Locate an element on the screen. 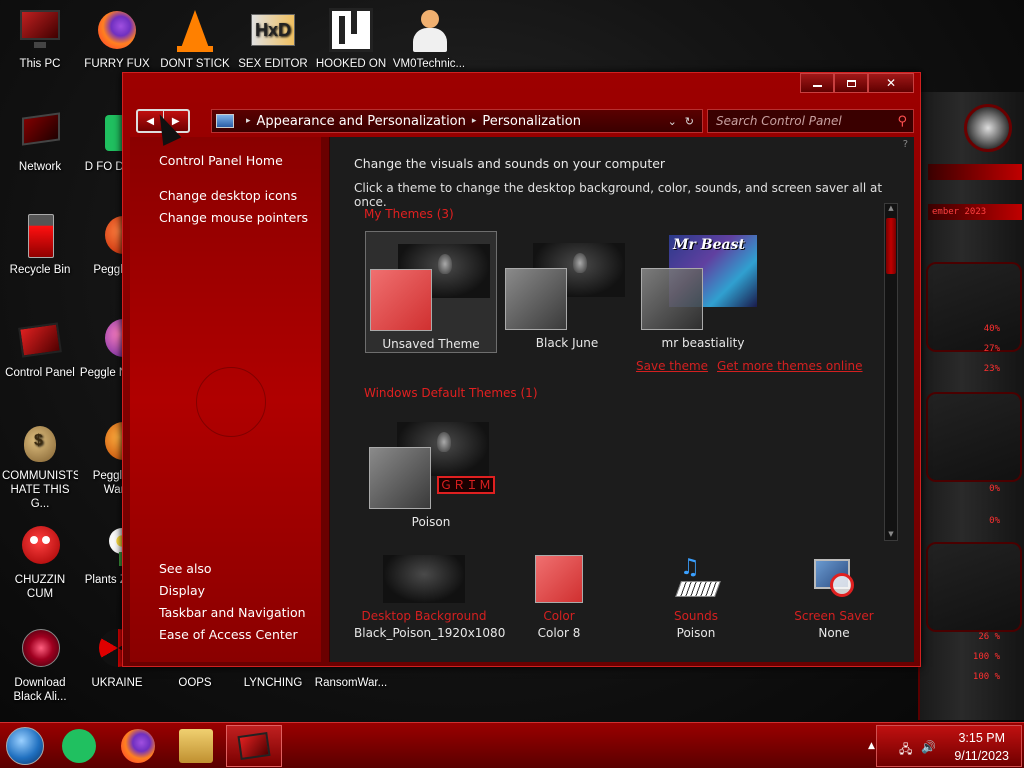 This screenshot has height=768, width=1024. theme-mr-beastiality: Mr Beast mr beastiality is located at coordinates (703, 292).